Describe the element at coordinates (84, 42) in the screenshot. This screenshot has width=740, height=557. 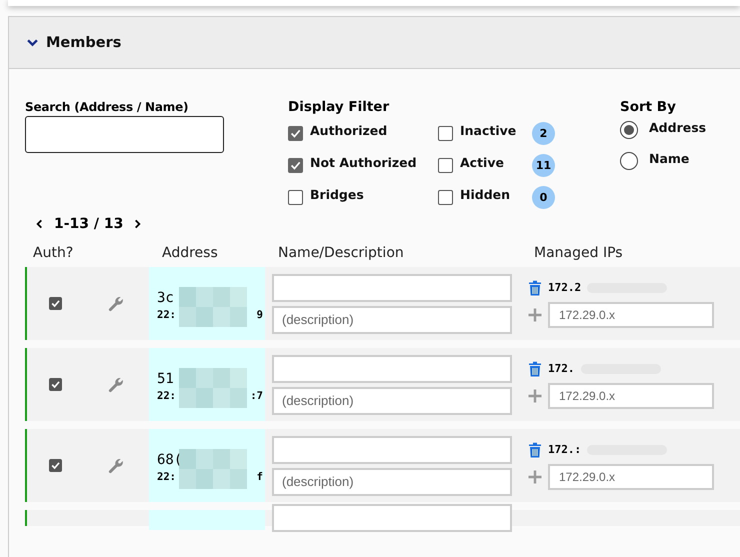
I see `panel-title: Members` at that location.